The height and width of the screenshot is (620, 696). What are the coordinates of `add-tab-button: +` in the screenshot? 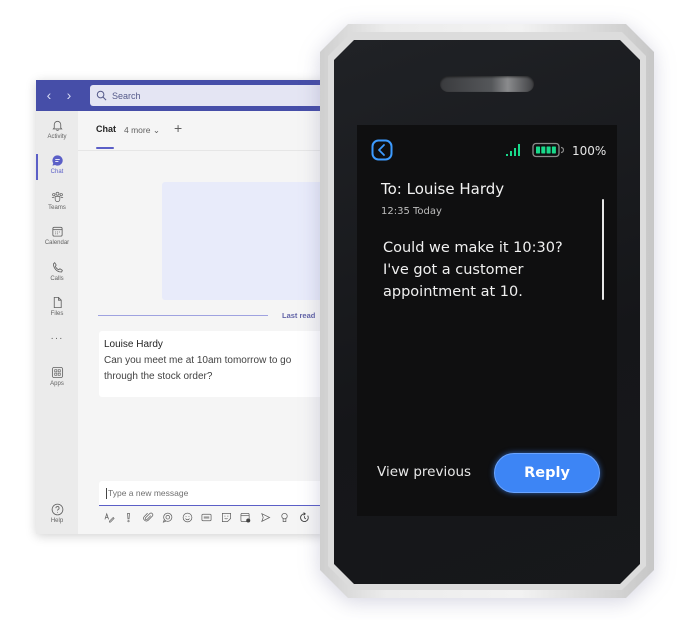 It's located at (178, 128).